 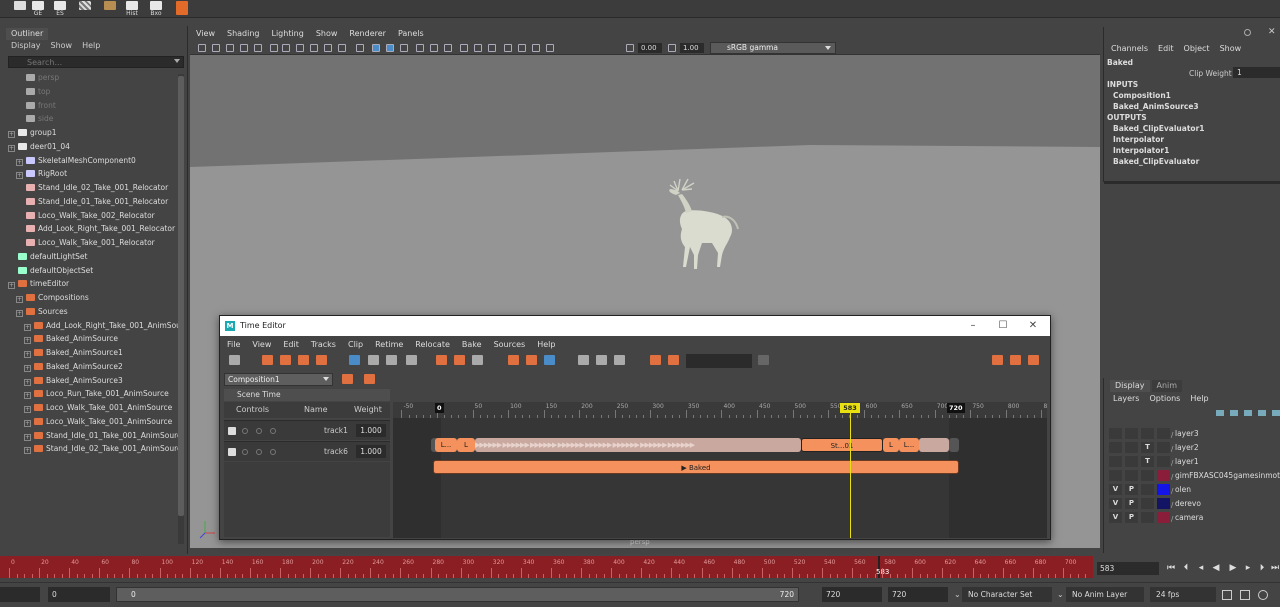 What do you see at coordinates (97, 311) in the screenshot?
I see `outliner-item: + Sources` at bounding box center [97, 311].